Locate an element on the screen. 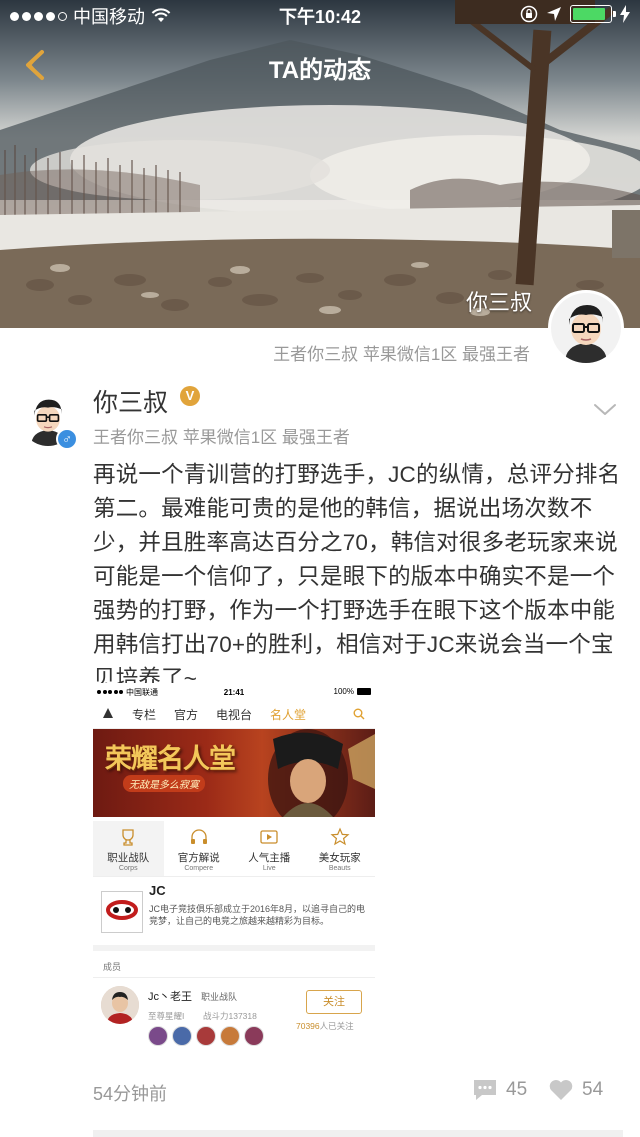 This screenshot has width=640, height=1137. banner-subtitle: 无敌是多么寂寞 is located at coordinates (164, 783).